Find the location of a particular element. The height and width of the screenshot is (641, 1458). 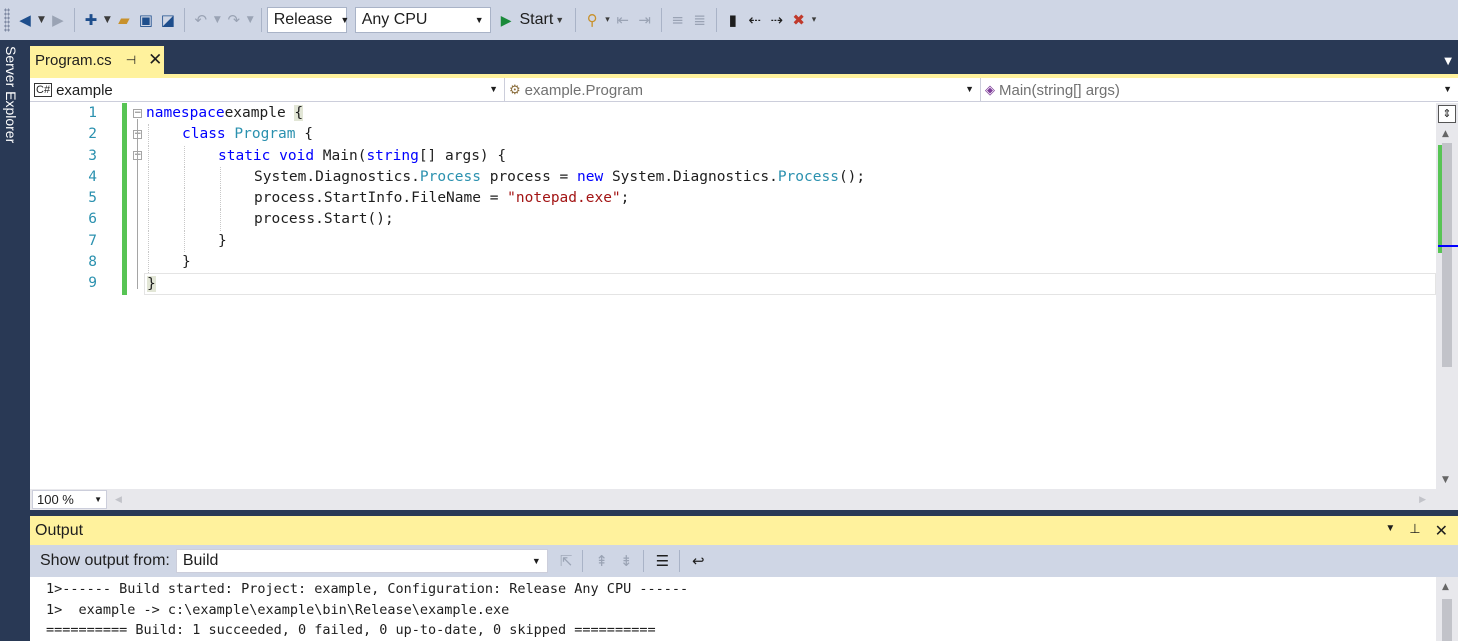

output-source-value: Build is located at coordinates (200, 560).